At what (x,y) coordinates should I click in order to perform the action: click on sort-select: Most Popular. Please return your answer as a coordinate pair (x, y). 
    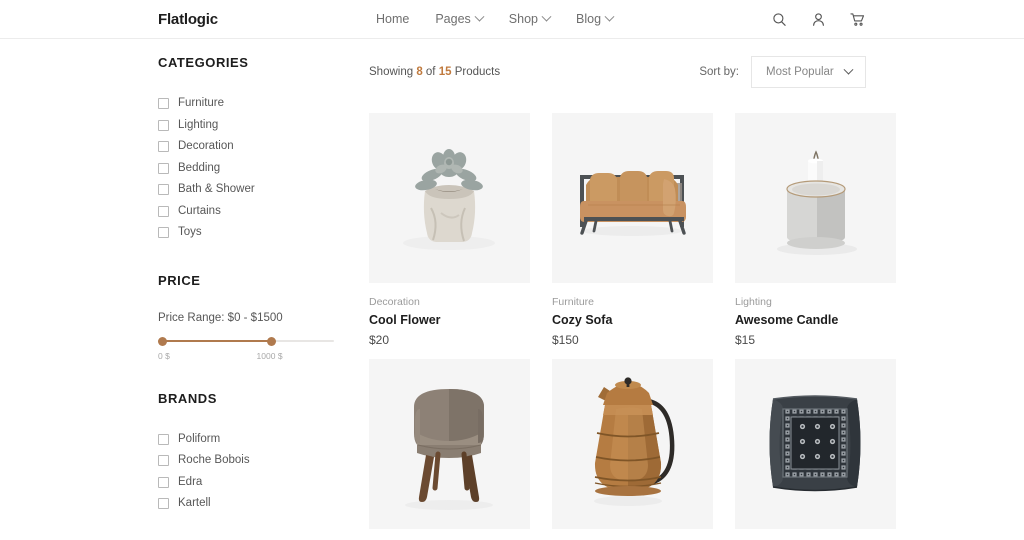
    Looking at the image, I should click on (808, 72).